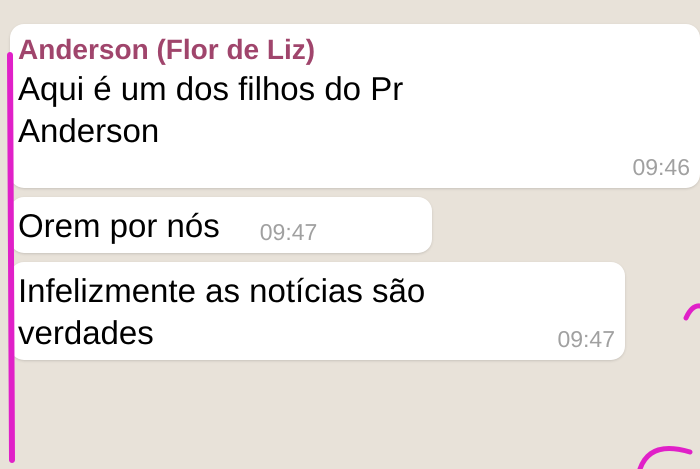 Image resolution: width=700 pixels, height=469 pixels. I want to click on sender-name: Anderson (Flor de Liz), so click(167, 50).